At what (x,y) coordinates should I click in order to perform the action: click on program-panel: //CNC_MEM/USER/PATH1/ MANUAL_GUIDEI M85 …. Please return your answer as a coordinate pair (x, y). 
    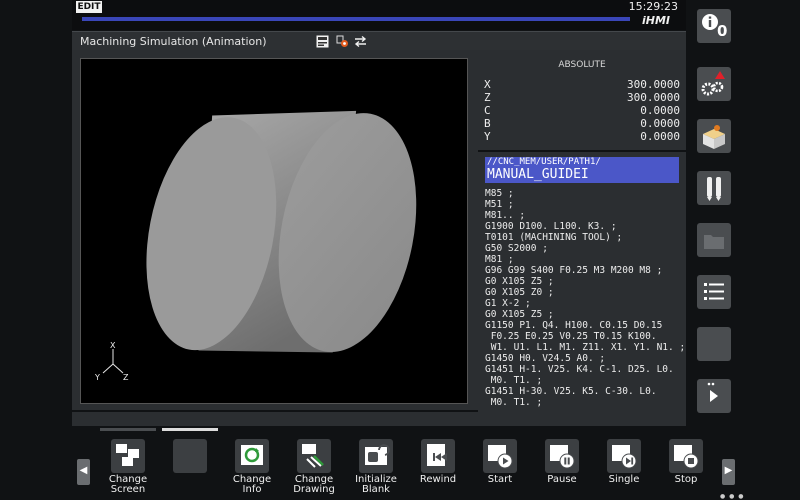
    Looking at the image, I should click on (582, 289).